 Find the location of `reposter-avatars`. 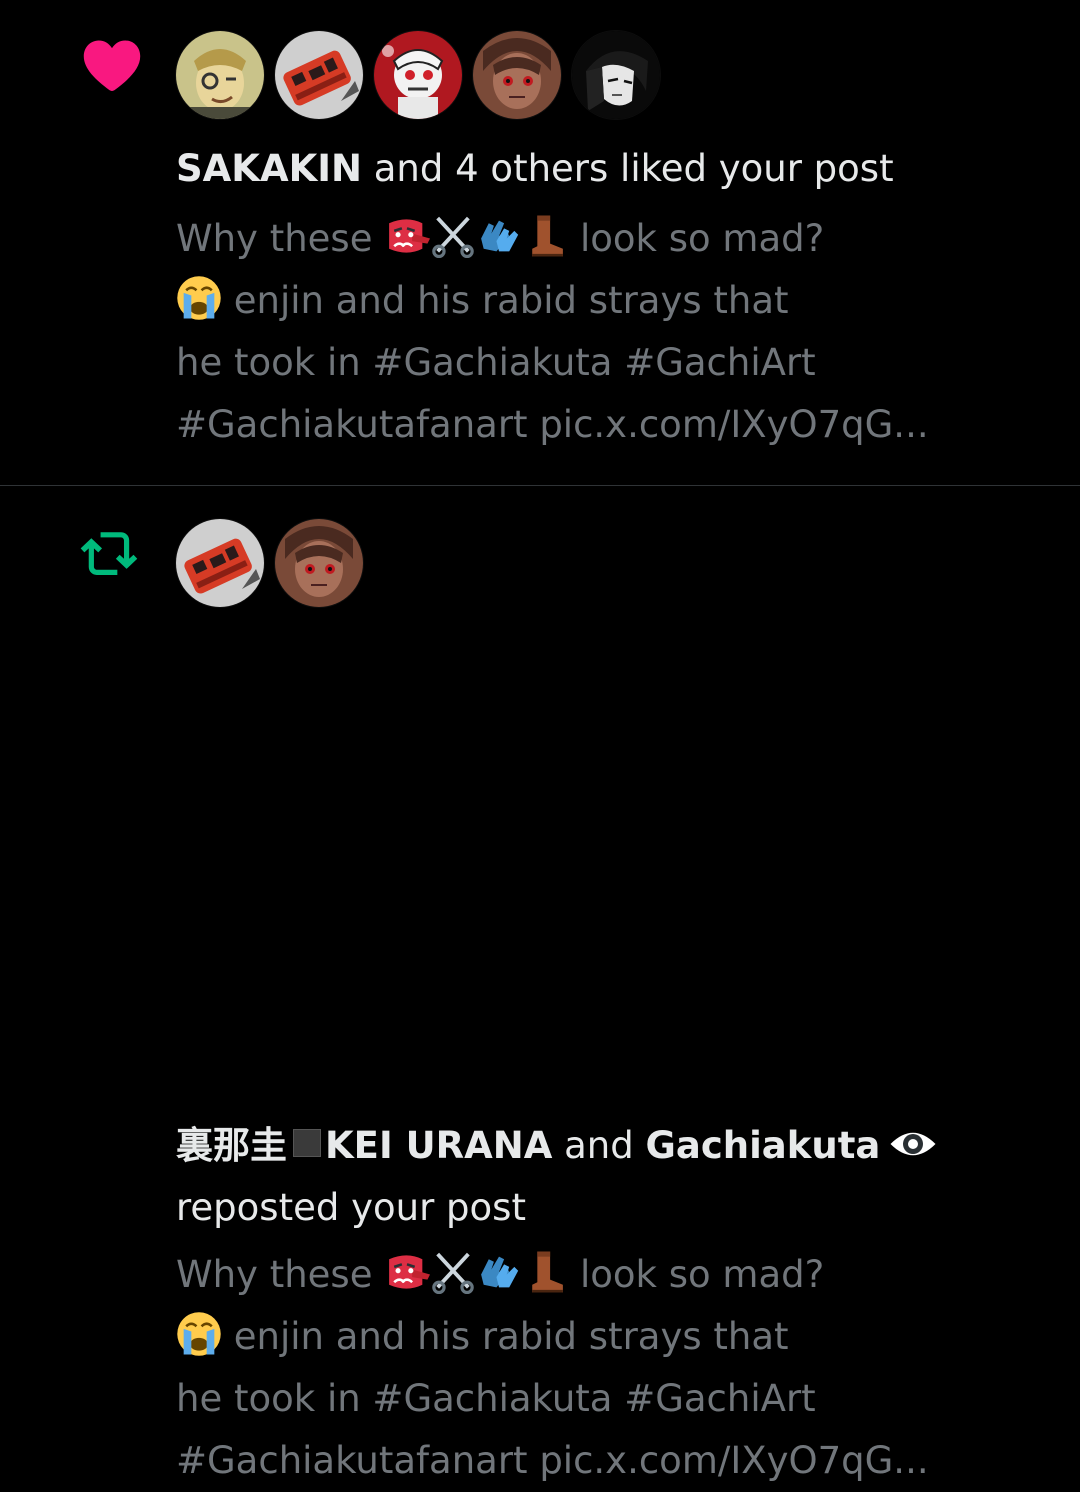

reposter-avatars is located at coordinates (275, 563).